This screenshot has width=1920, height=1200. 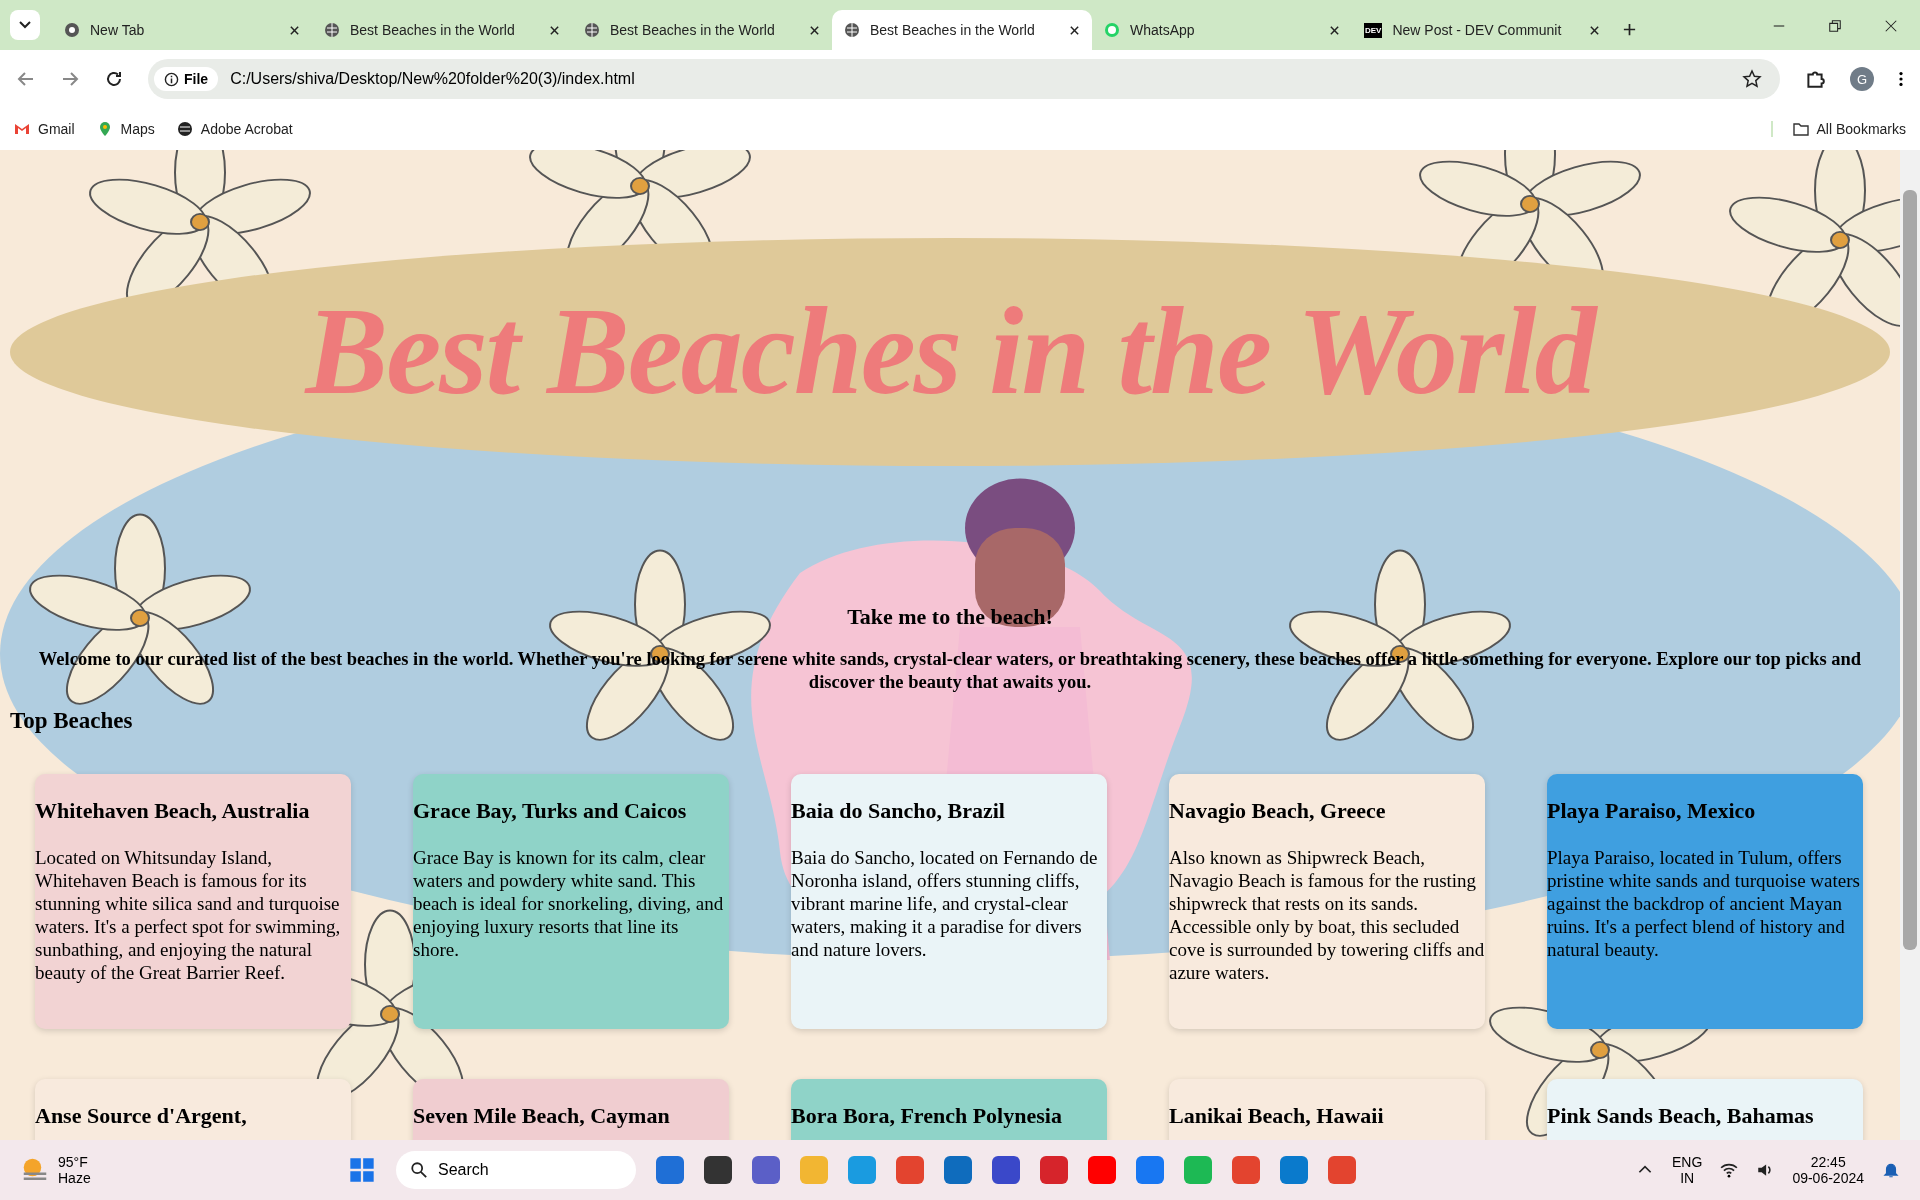 What do you see at coordinates (1278, 811) in the screenshot?
I see `card-title: Navagio Beach, Greece` at bounding box center [1278, 811].